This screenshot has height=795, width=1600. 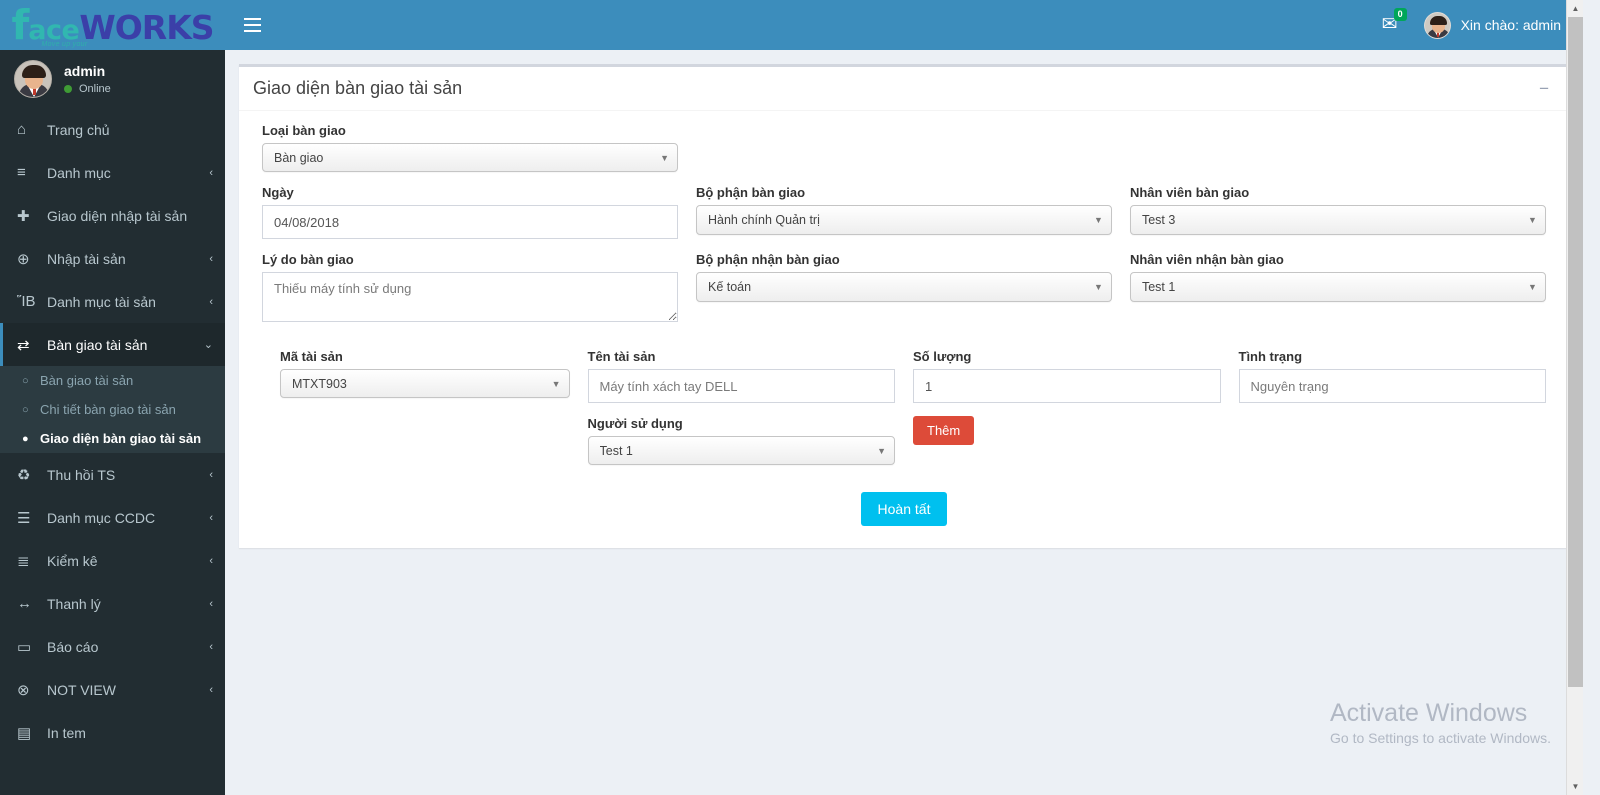 I want to click on field-nguoi-su-dung: Người sử dụng Test 1 ▼, so click(x=741, y=440).